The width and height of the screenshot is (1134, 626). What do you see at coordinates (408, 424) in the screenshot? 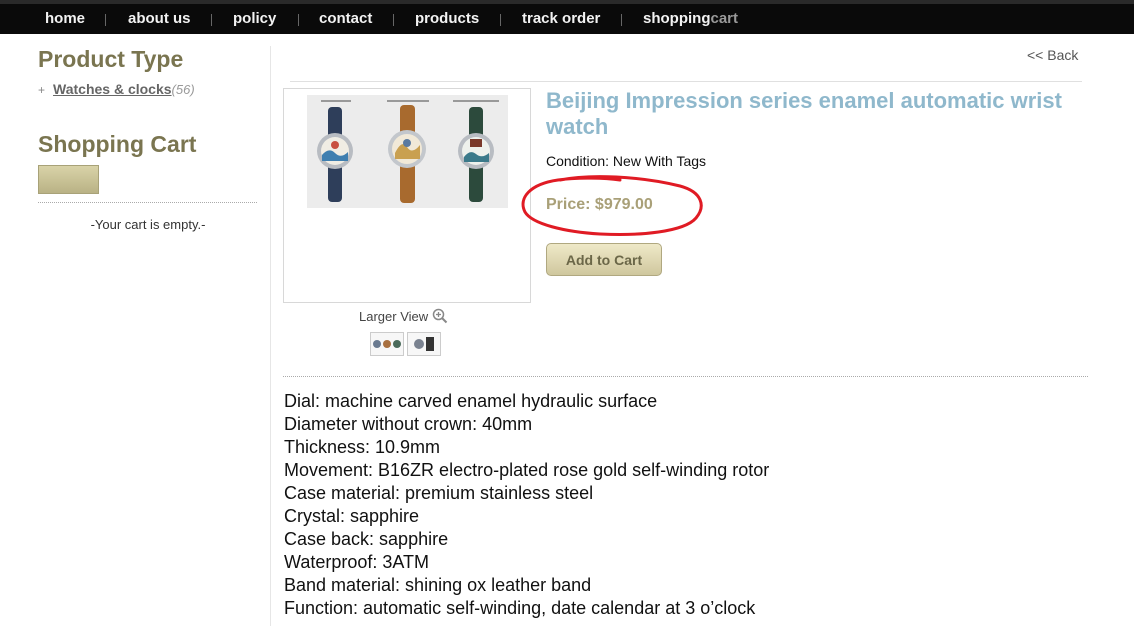
I see `description-line: Diameter without crown: 40mm` at bounding box center [408, 424].